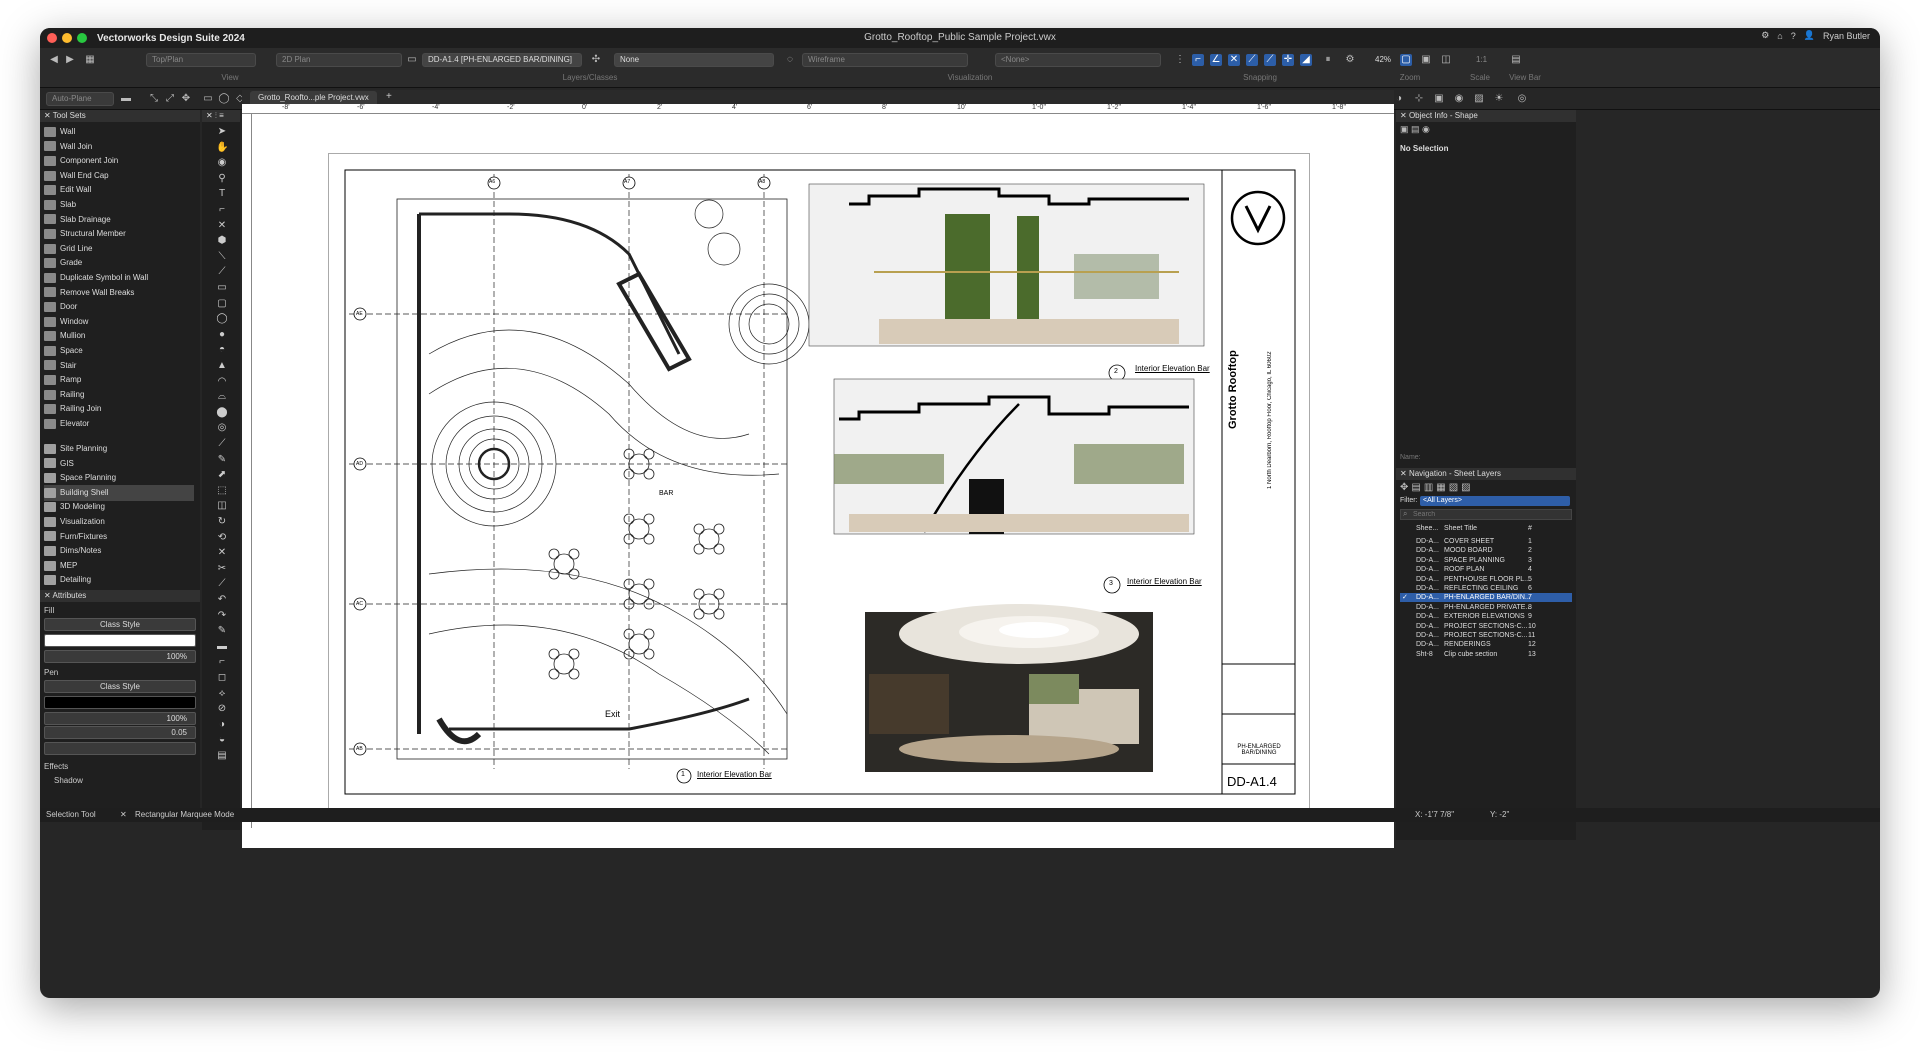 The width and height of the screenshot is (1920, 1052). What do you see at coordinates (119, 395) in the screenshot?
I see `tool-item: Railing` at bounding box center [119, 395].